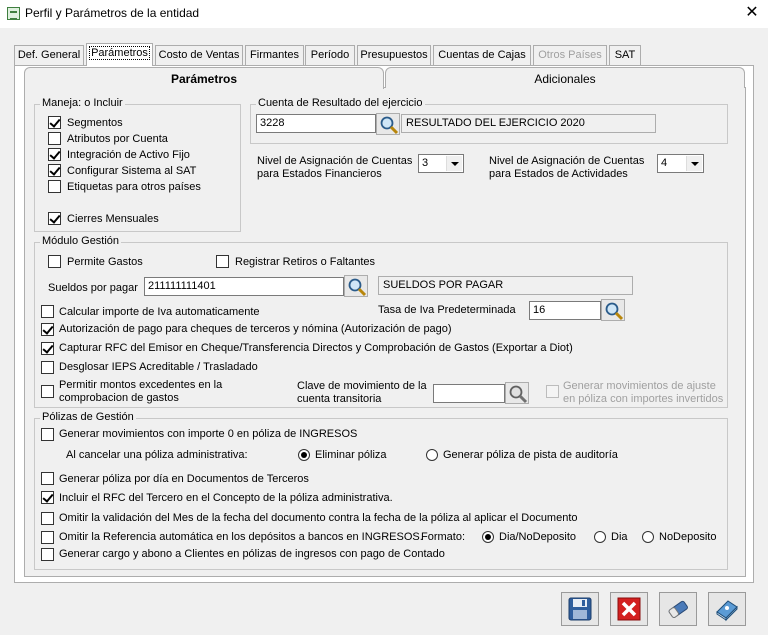 The width and height of the screenshot is (768, 635). Describe the element at coordinates (47, 367) in the screenshot. I see `desglosar-ieps-checkbox` at that location.